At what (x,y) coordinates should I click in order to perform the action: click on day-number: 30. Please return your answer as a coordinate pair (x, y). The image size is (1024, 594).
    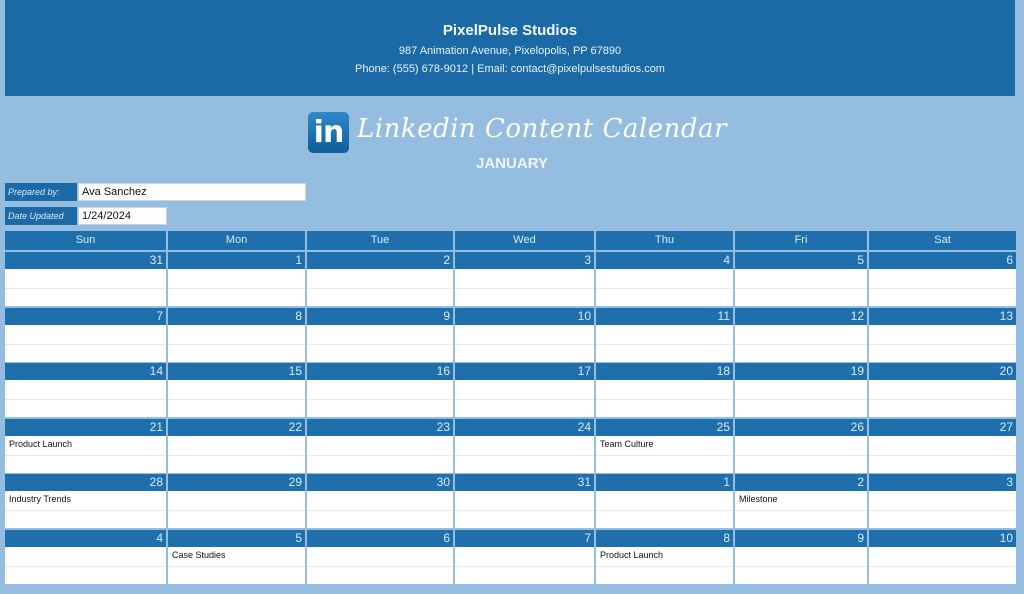
    Looking at the image, I should click on (380, 482).